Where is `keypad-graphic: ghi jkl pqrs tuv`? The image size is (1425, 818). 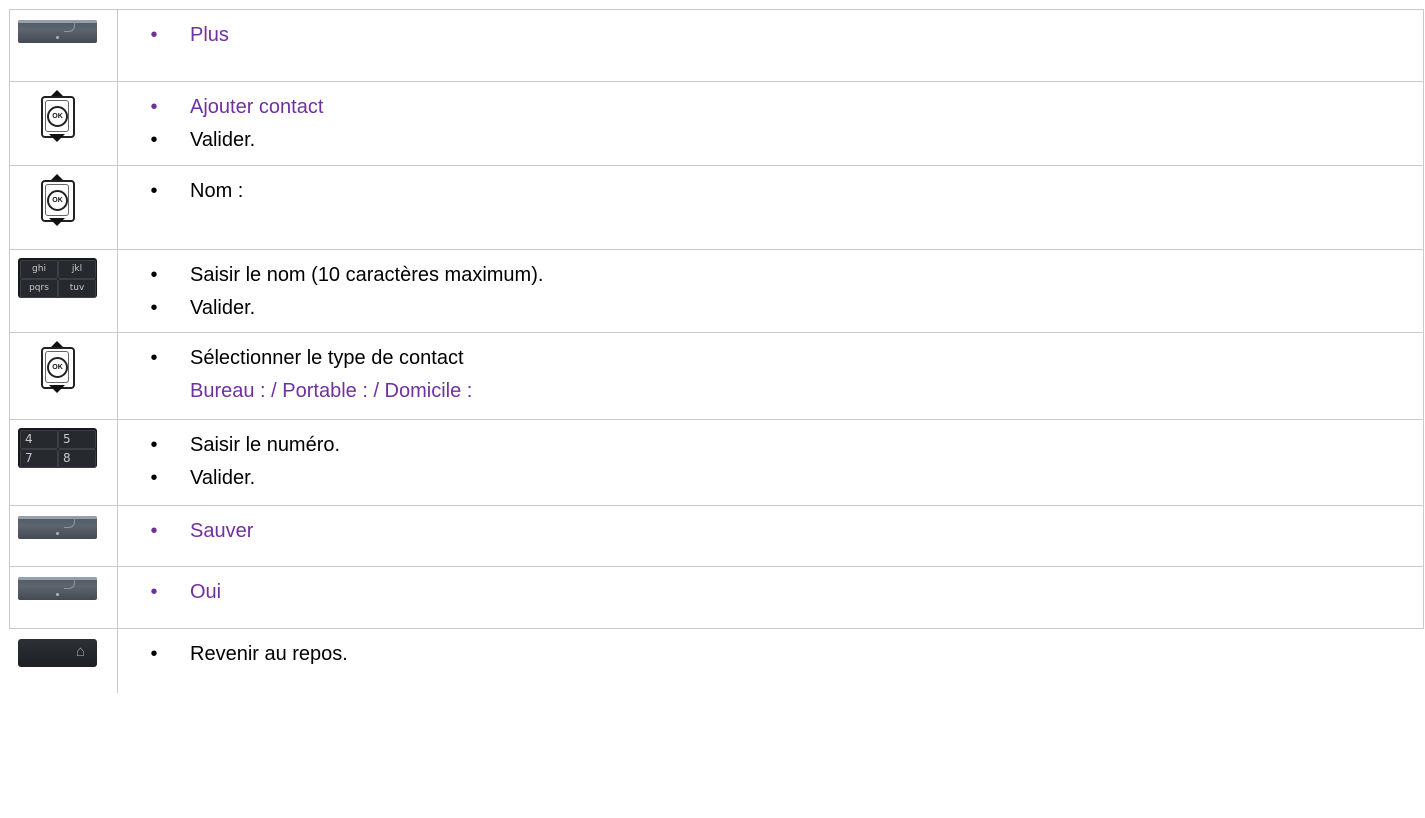 keypad-graphic: ghi jkl pqrs tuv is located at coordinates (57, 278).